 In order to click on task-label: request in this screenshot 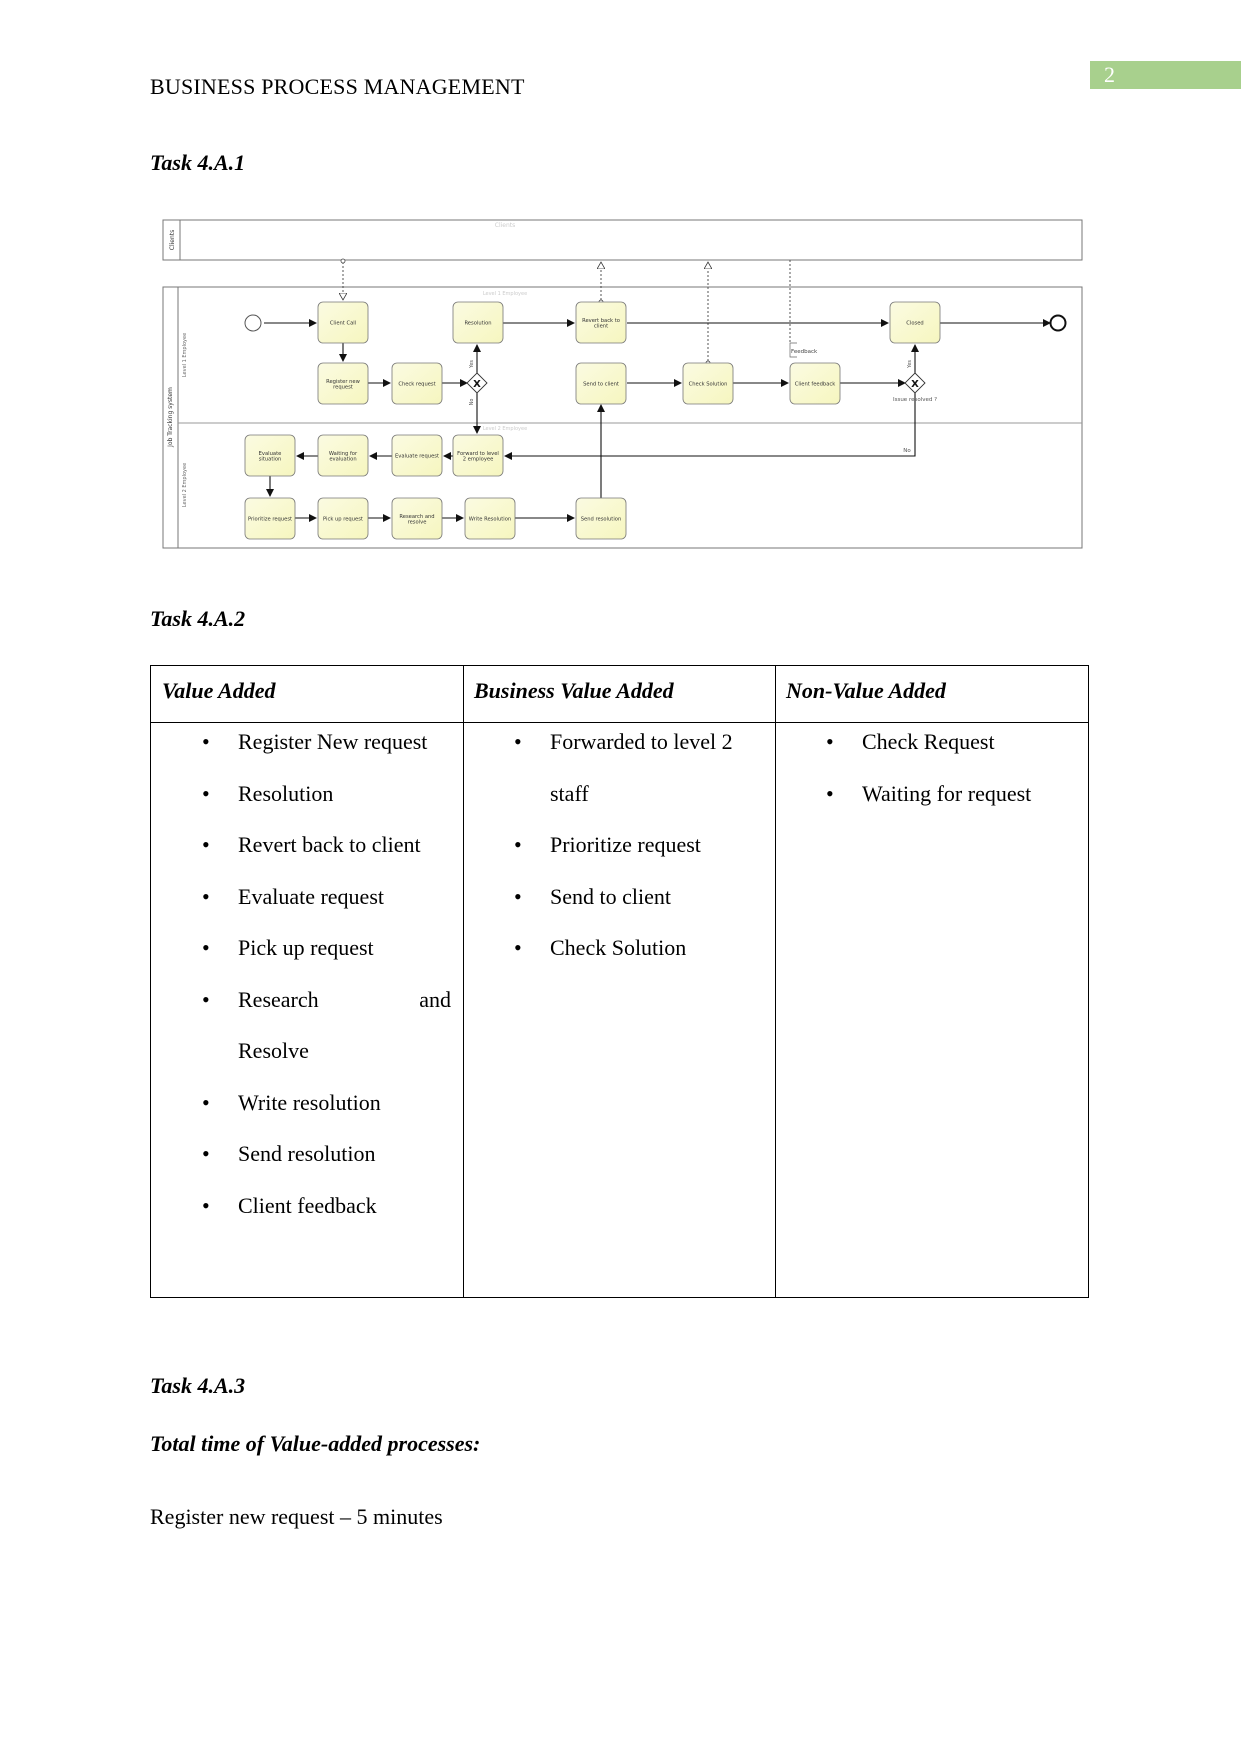, I will do `click(343, 387)`.